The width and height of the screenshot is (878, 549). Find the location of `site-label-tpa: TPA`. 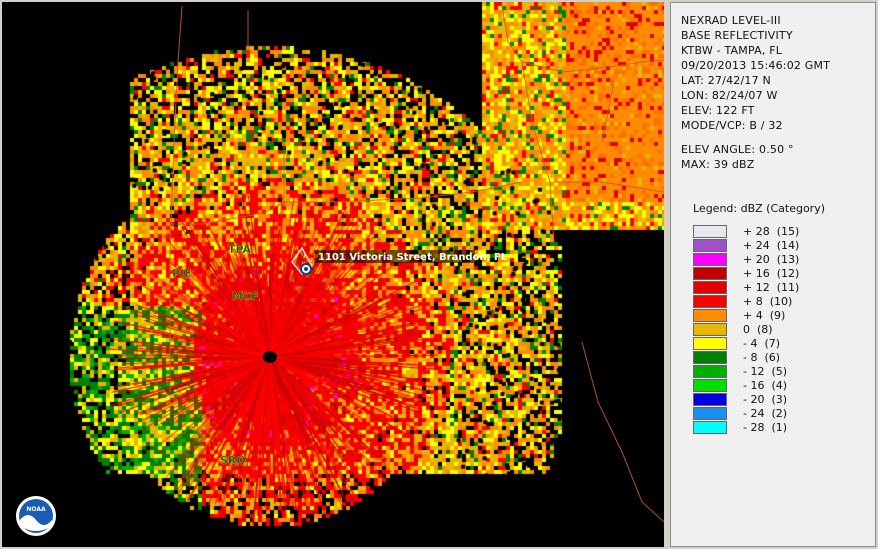

site-label-tpa: TPA is located at coordinates (240, 249).